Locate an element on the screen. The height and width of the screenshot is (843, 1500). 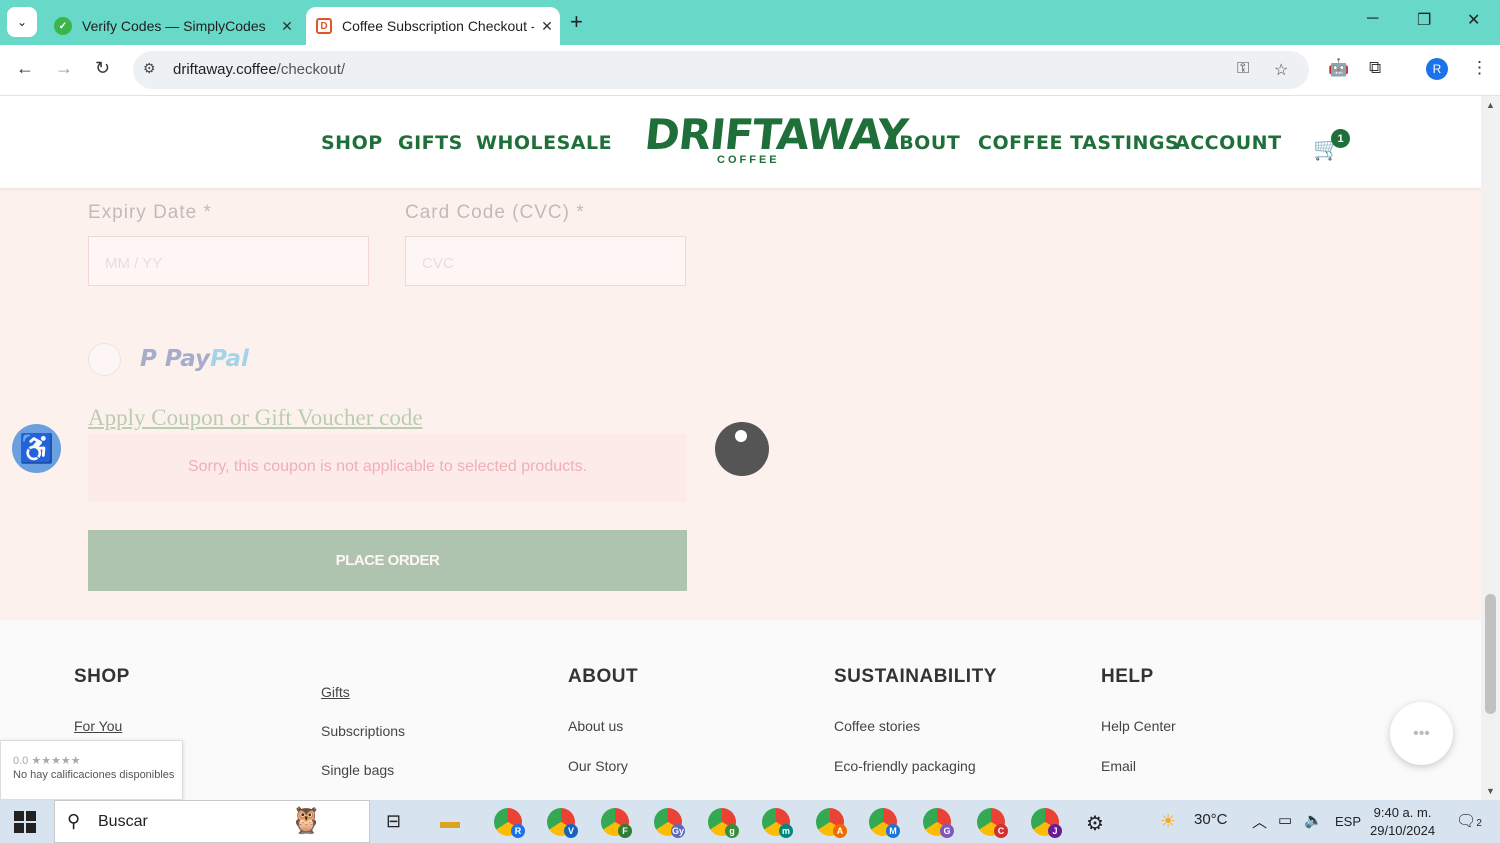
chrome-profile-a-icon: A is located at coordinates (831, 823).